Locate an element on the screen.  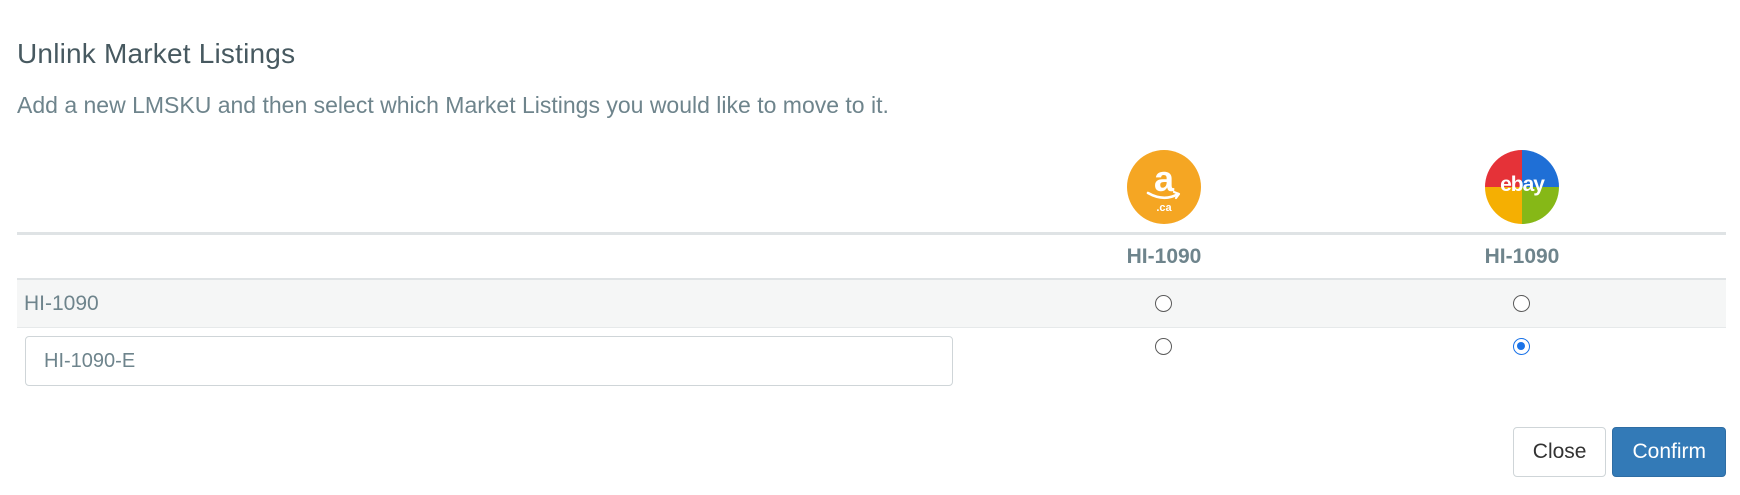
existing-lmsku-row: HI-1090 is located at coordinates (871, 304).